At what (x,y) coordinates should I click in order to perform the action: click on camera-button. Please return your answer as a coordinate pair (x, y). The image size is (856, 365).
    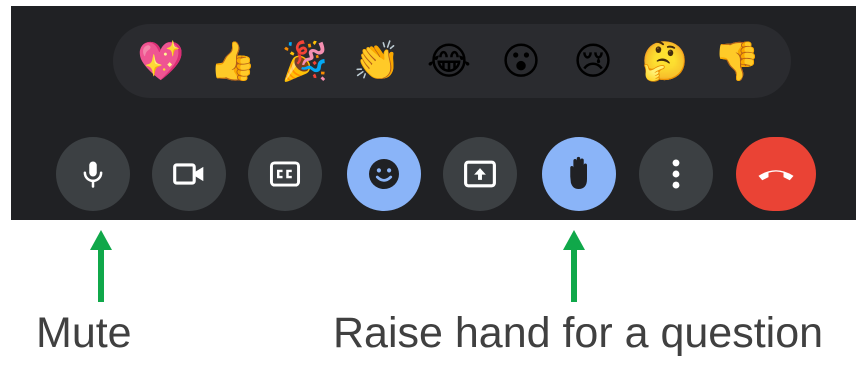
    Looking at the image, I should click on (189, 174).